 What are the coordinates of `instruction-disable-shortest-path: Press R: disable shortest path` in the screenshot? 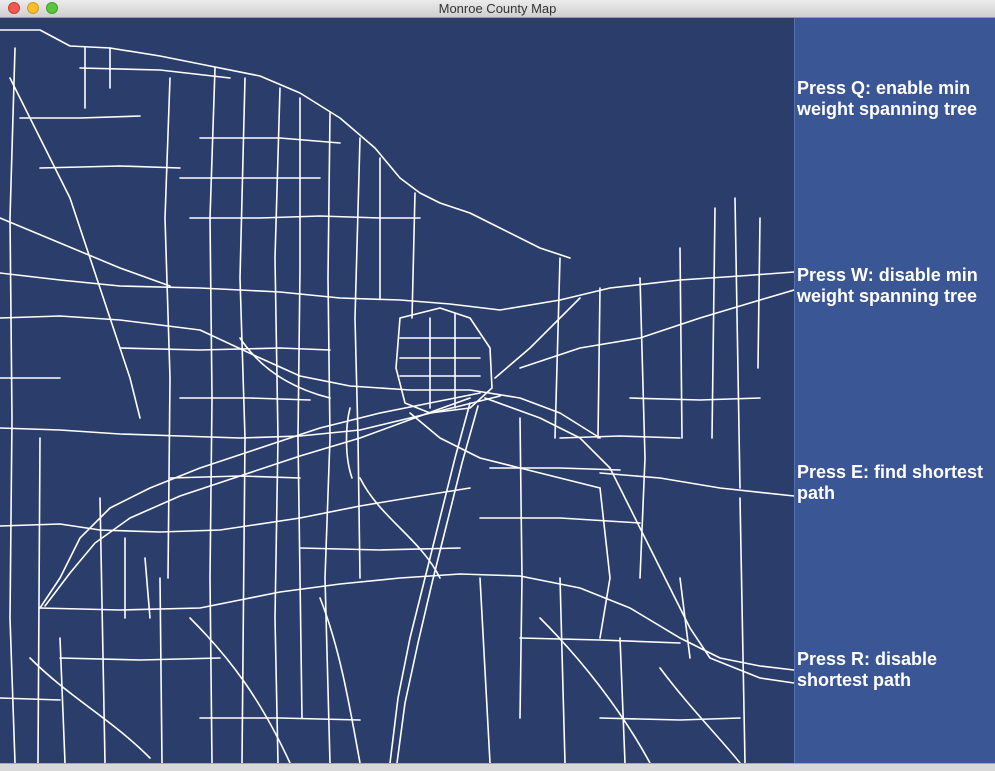 It's located at (867, 669).